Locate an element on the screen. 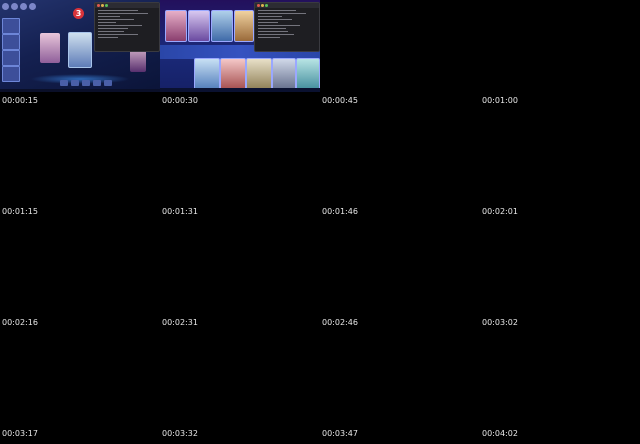 This screenshot has height=444, width=640. timestamp-label: 00:01:31 is located at coordinates (180, 211).